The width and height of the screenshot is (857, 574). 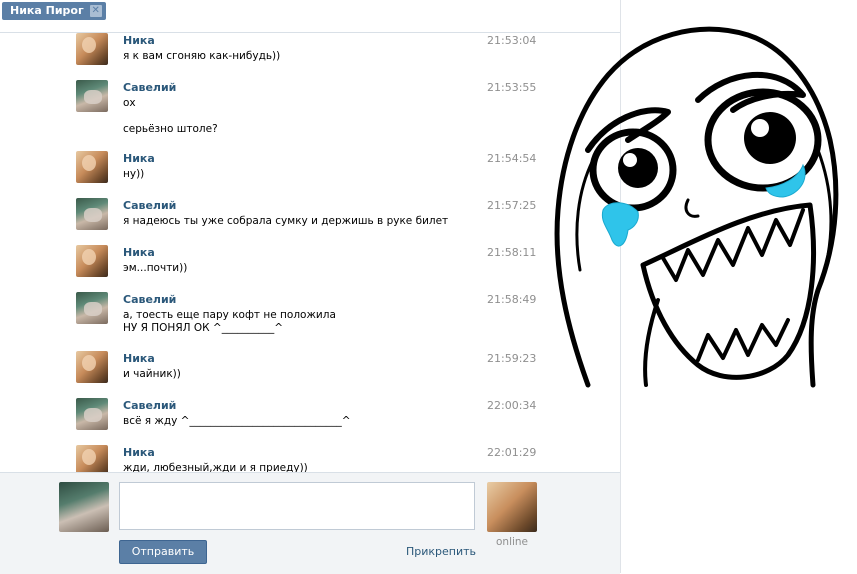 What do you see at coordinates (155, 268) in the screenshot?
I see `message-text: эм...почти))` at bounding box center [155, 268].